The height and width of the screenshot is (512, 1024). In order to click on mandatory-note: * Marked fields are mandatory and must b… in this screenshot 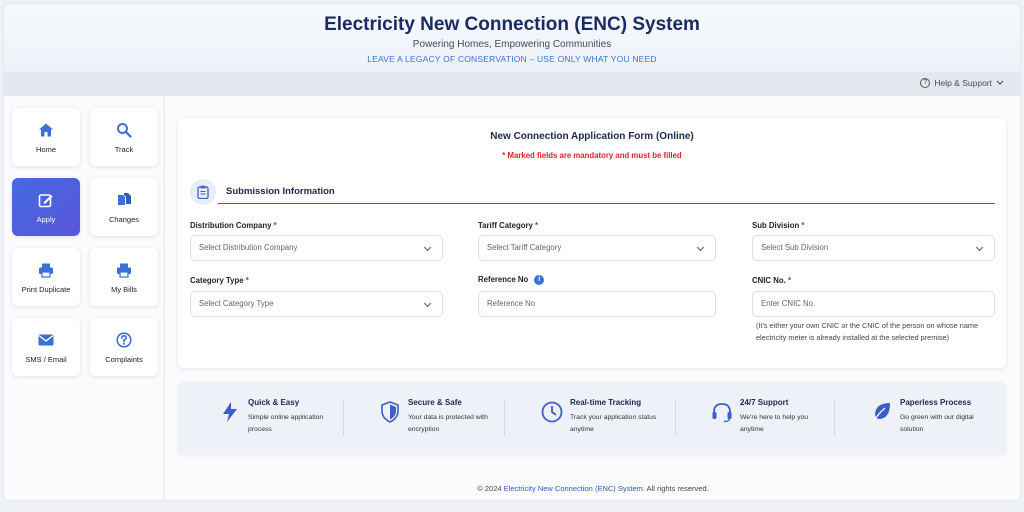, I will do `click(592, 155)`.